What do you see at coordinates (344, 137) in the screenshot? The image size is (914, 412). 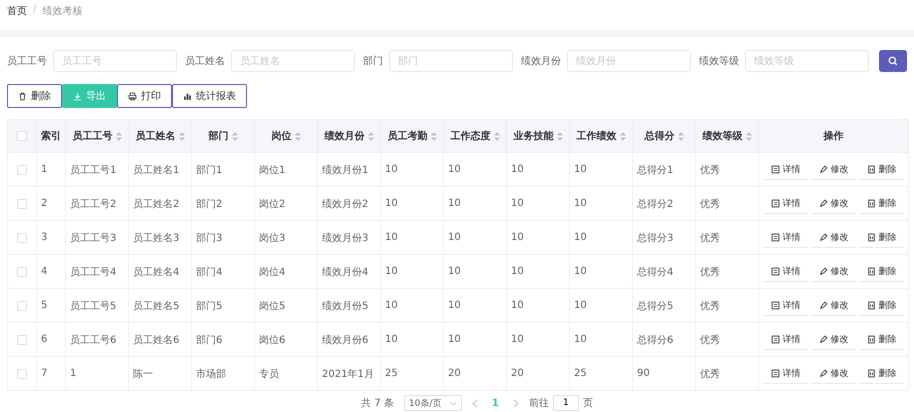 I see `column-header: 绩效月份` at bounding box center [344, 137].